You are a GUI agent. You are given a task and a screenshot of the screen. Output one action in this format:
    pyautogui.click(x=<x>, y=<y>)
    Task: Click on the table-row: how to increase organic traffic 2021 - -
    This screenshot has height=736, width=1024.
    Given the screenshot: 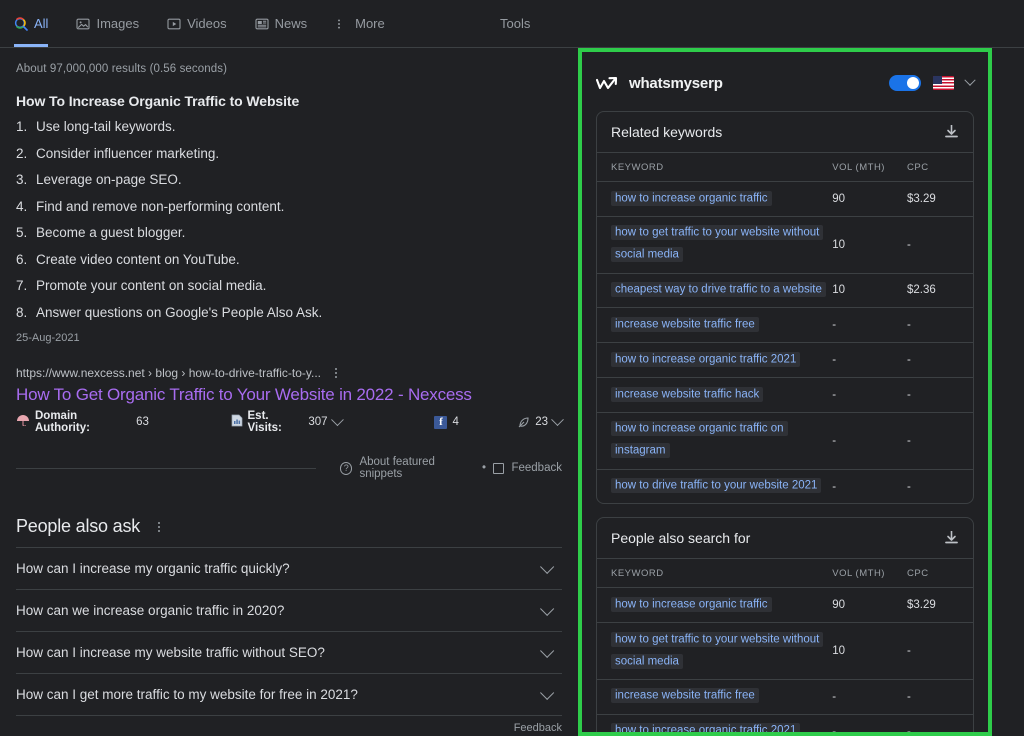 What is the action you would take?
    pyautogui.click(x=785, y=722)
    